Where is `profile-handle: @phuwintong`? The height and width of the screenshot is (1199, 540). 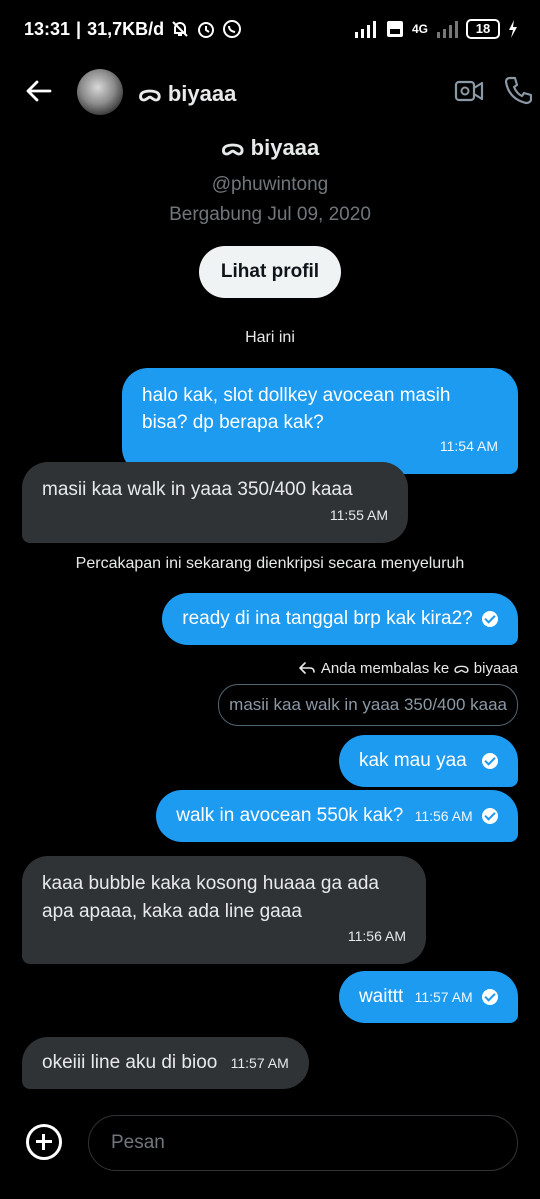 profile-handle: @phuwintong is located at coordinates (270, 184).